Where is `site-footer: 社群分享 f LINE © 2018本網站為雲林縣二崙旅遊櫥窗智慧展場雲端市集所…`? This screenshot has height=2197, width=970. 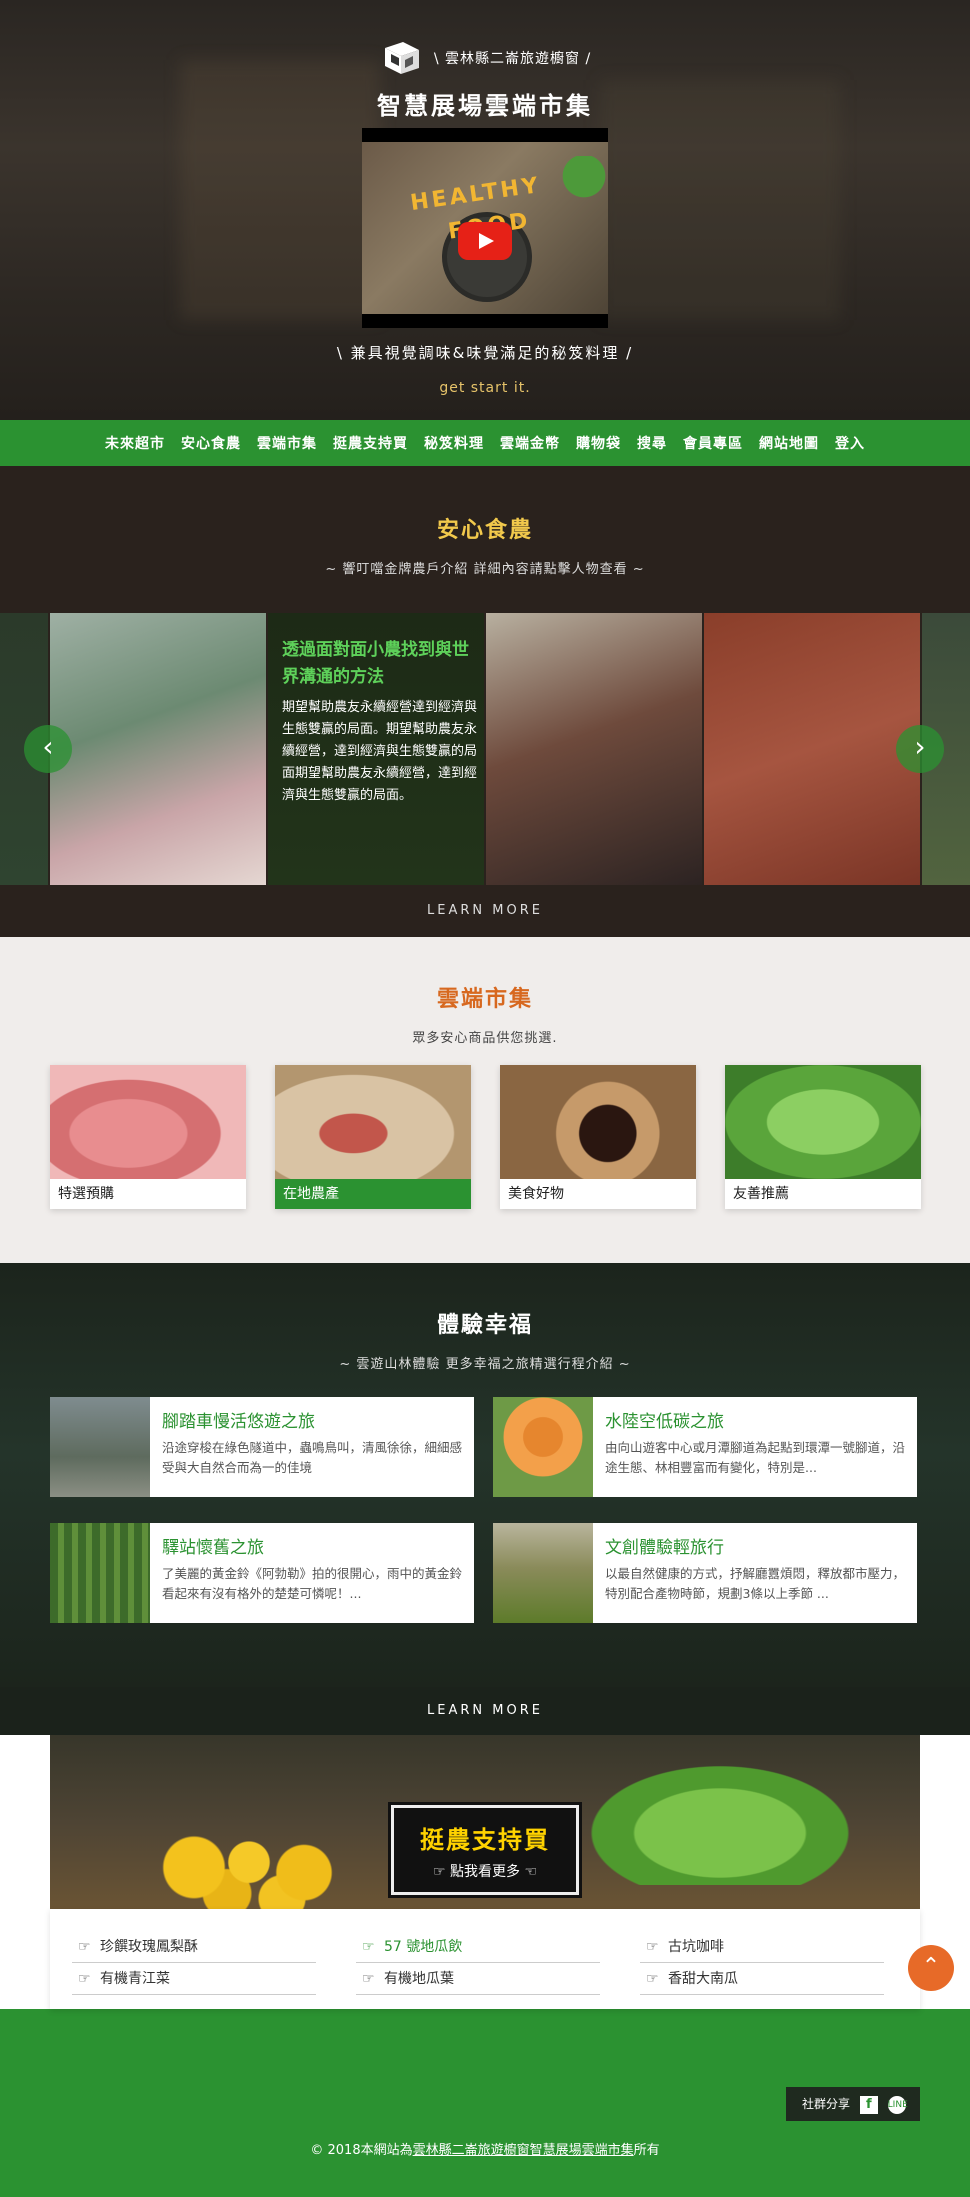 site-footer: 社群分享 f LINE © 2018本網站為雲林縣二崙旅遊櫥窗智慧展場雲端市集所… is located at coordinates (485, 2137).